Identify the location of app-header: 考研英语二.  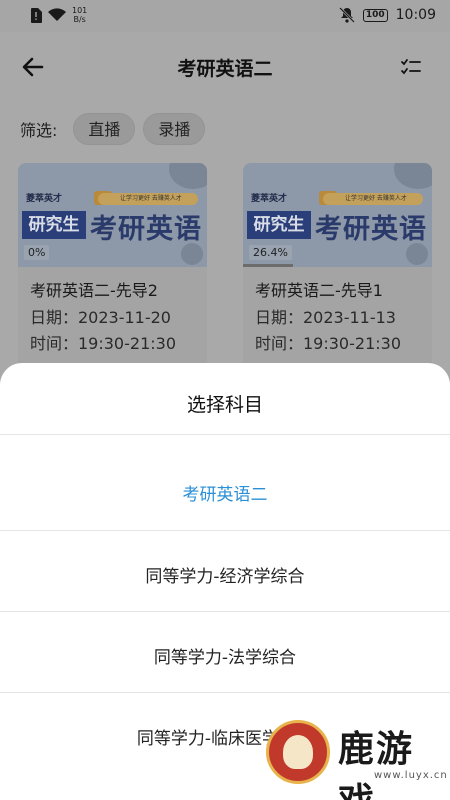
(225, 66).